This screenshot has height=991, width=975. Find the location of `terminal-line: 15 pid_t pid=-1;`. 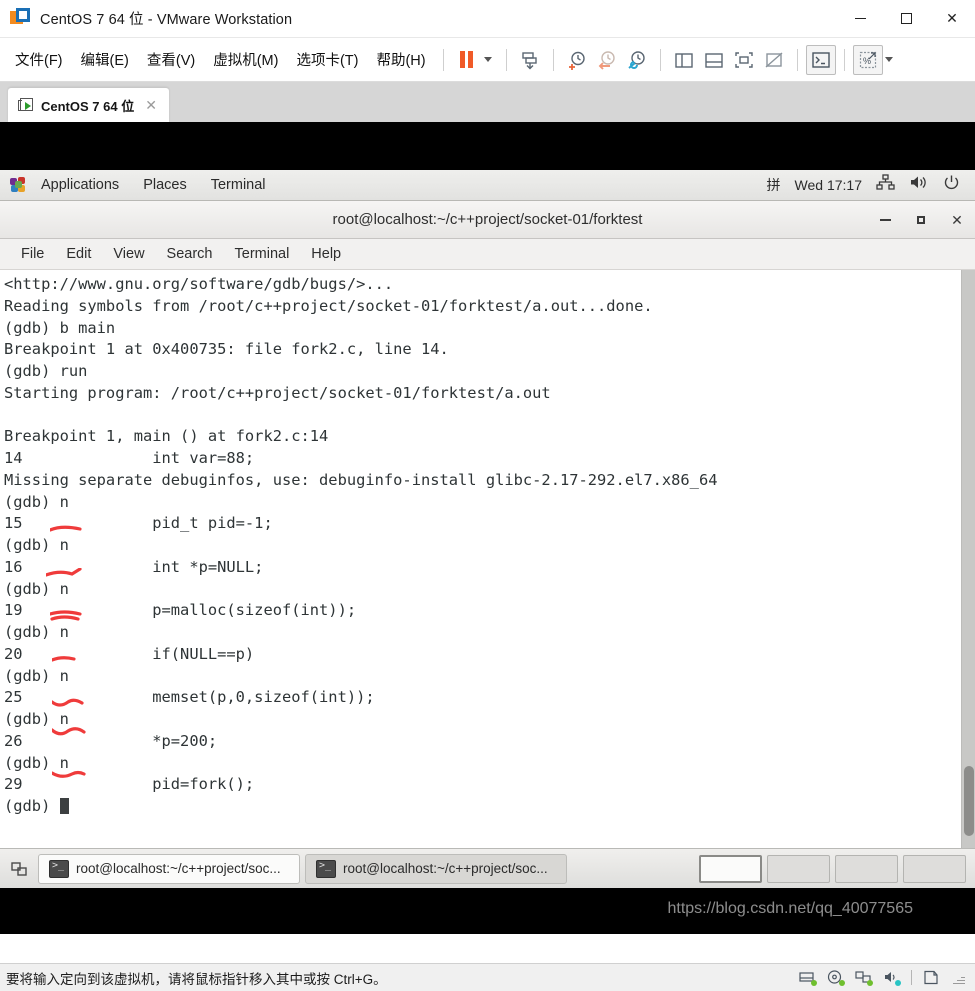

terminal-line: 15 pid_t pid=-1; is located at coordinates (138, 523).